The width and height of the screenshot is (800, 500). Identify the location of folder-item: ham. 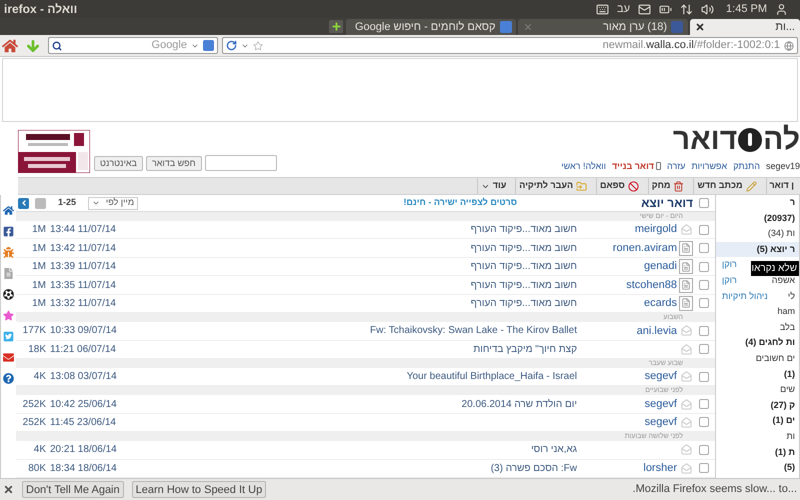
(757, 312).